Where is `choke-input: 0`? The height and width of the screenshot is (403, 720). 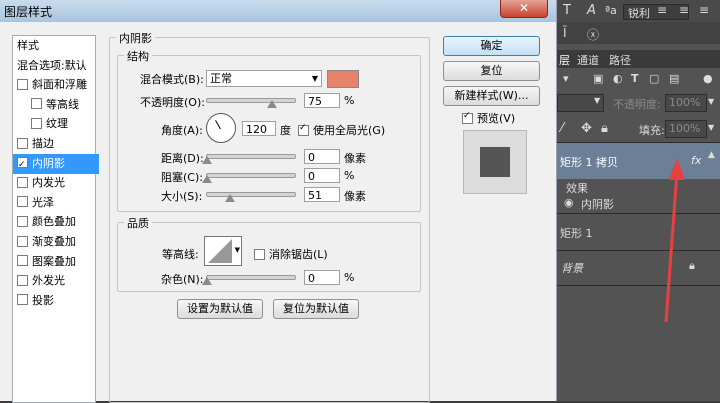
choke-input: 0 is located at coordinates (322, 175).